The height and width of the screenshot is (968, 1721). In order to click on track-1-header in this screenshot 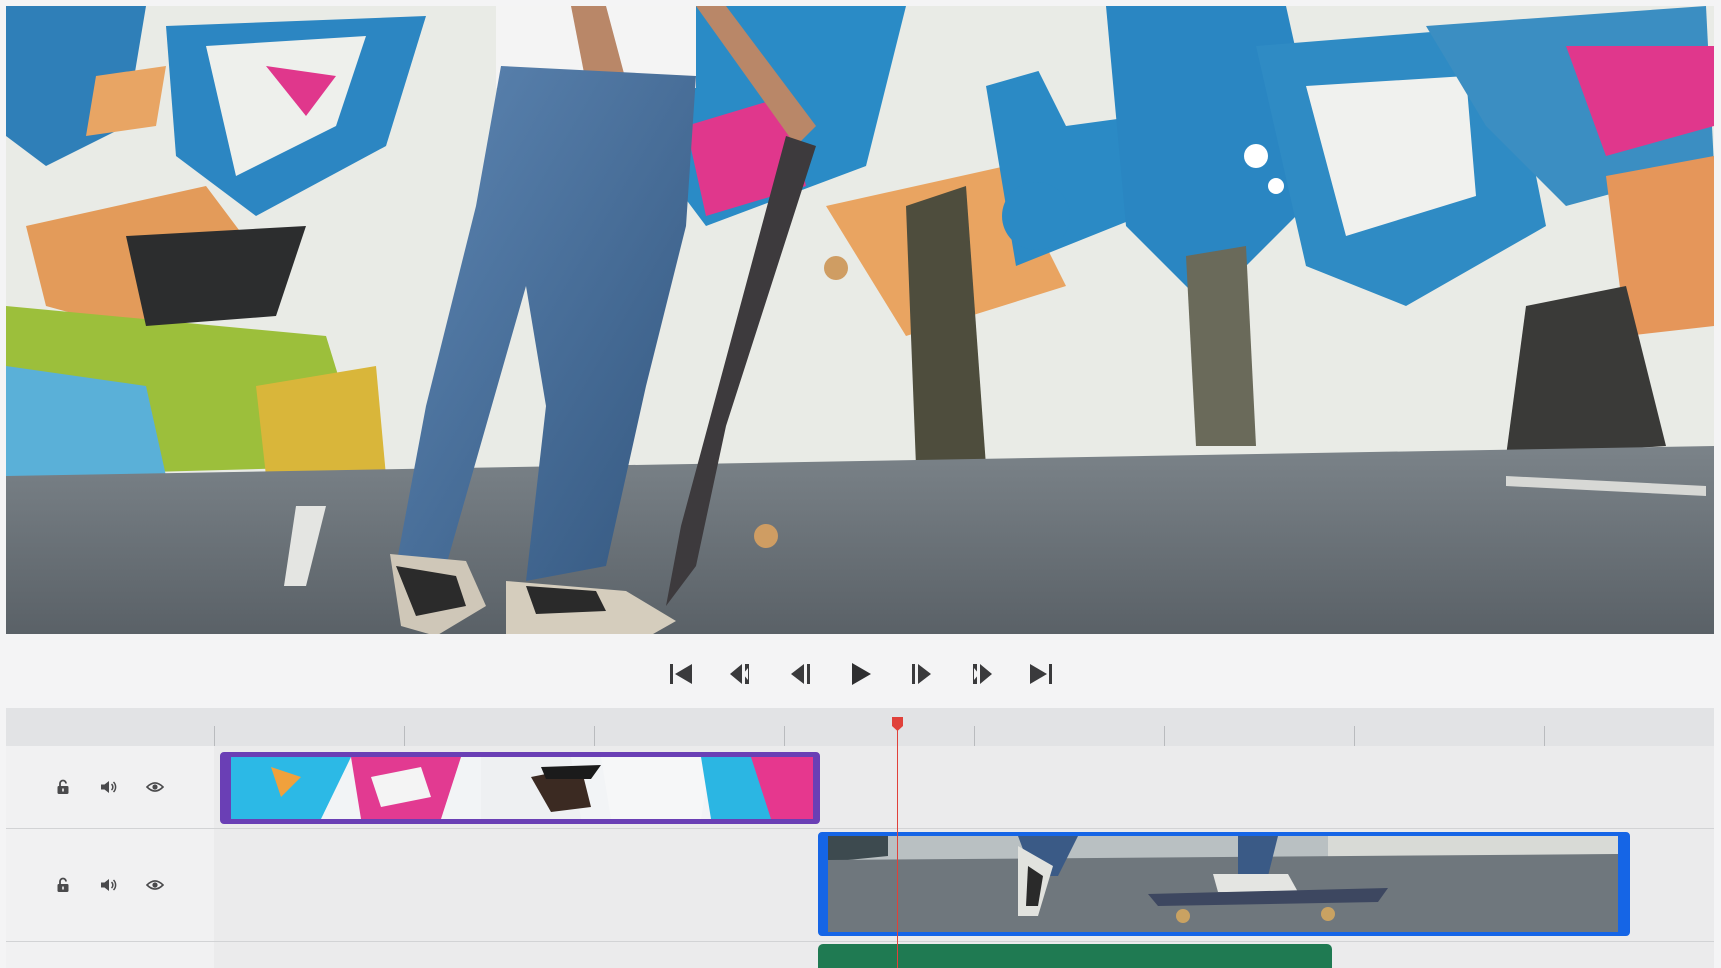, I will do `click(110, 787)`.